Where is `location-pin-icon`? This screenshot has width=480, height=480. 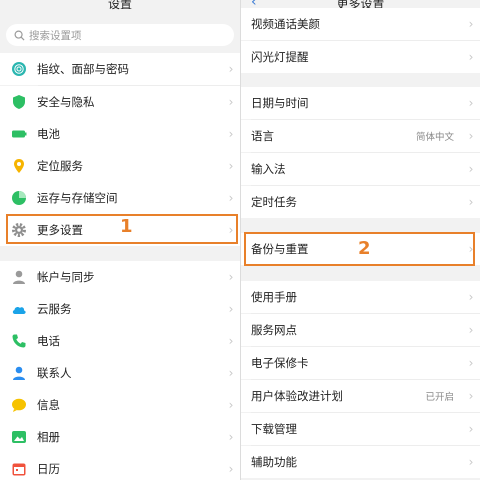
location-pin-icon is located at coordinates (19, 166).